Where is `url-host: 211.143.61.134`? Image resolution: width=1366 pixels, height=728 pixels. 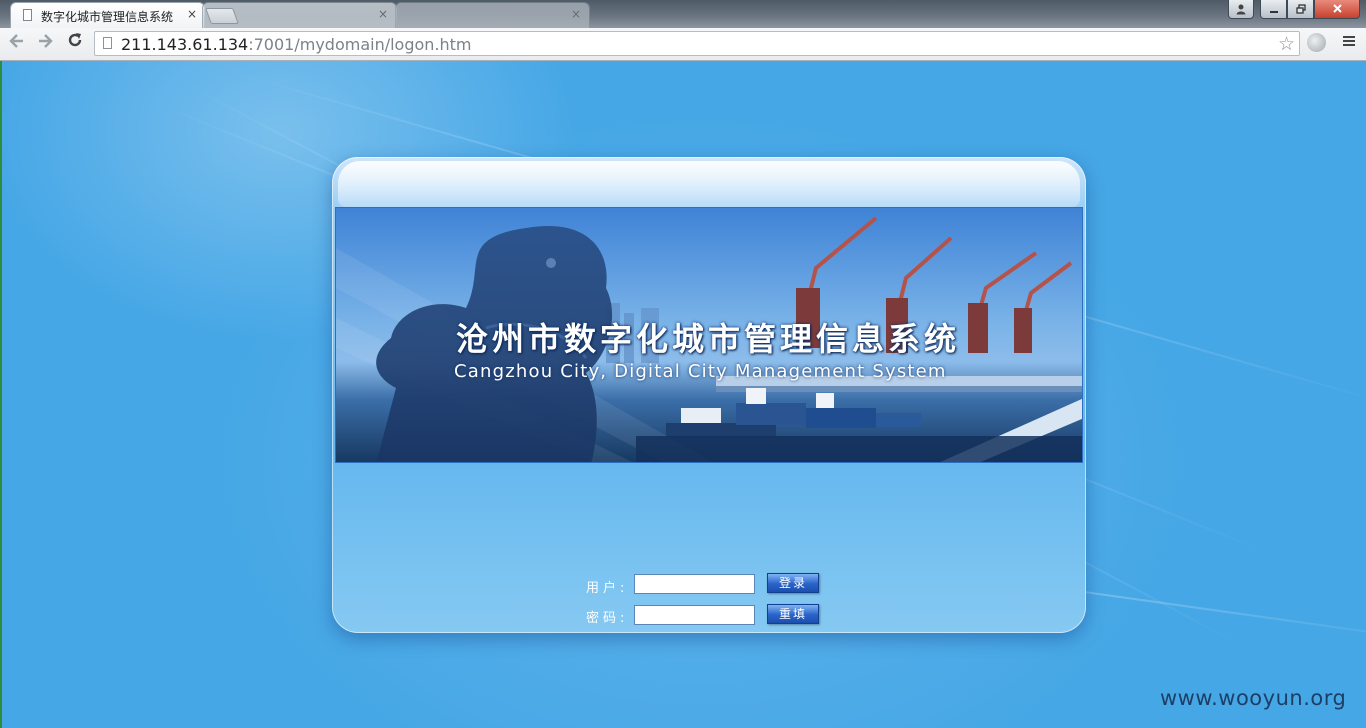
url-host: 211.143.61.134 is located at coordinates (185, 44).